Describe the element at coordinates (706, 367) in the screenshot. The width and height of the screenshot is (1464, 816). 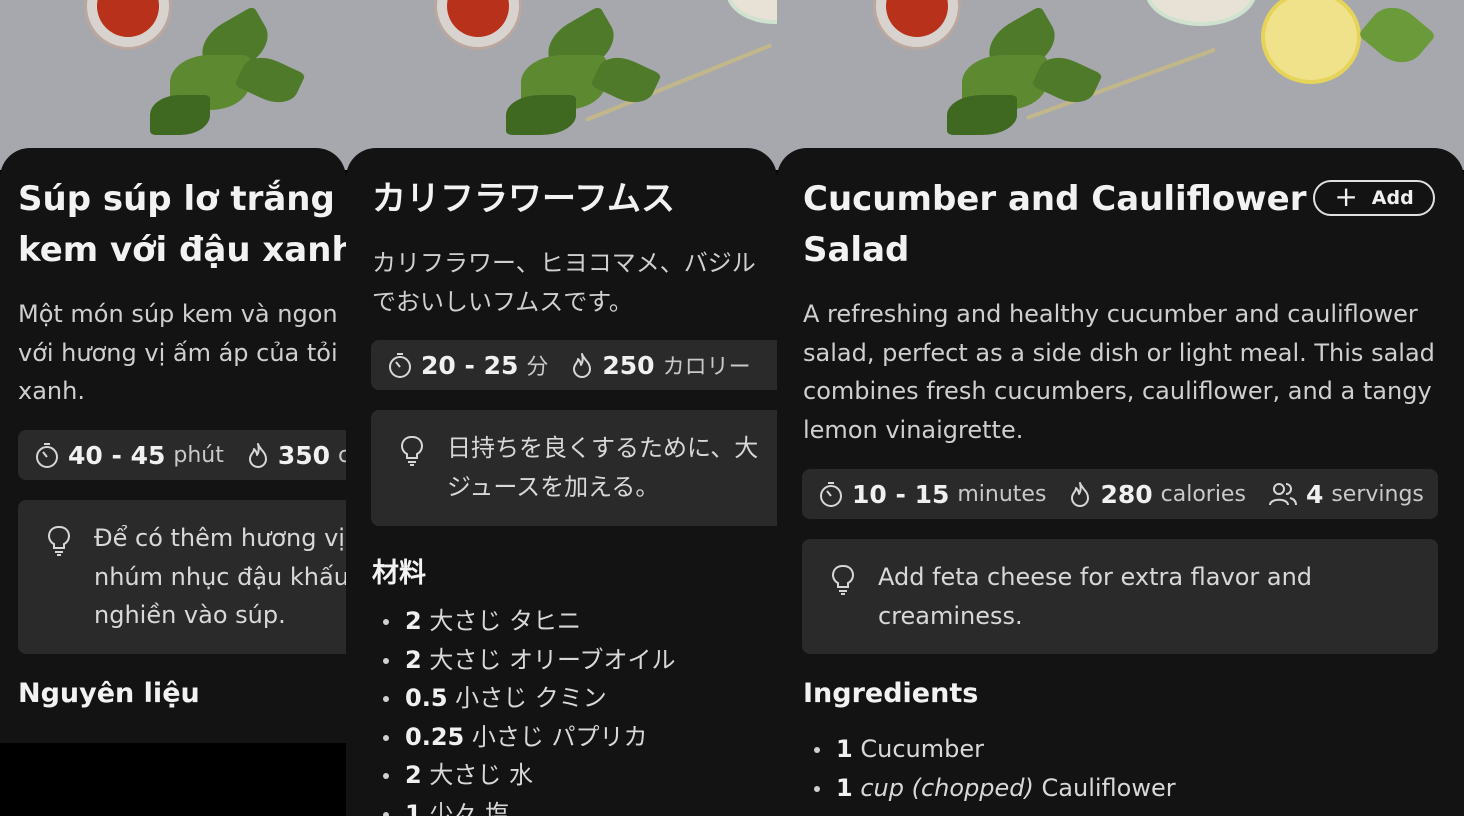
I see `calorie-unit: カロリー` at that location.